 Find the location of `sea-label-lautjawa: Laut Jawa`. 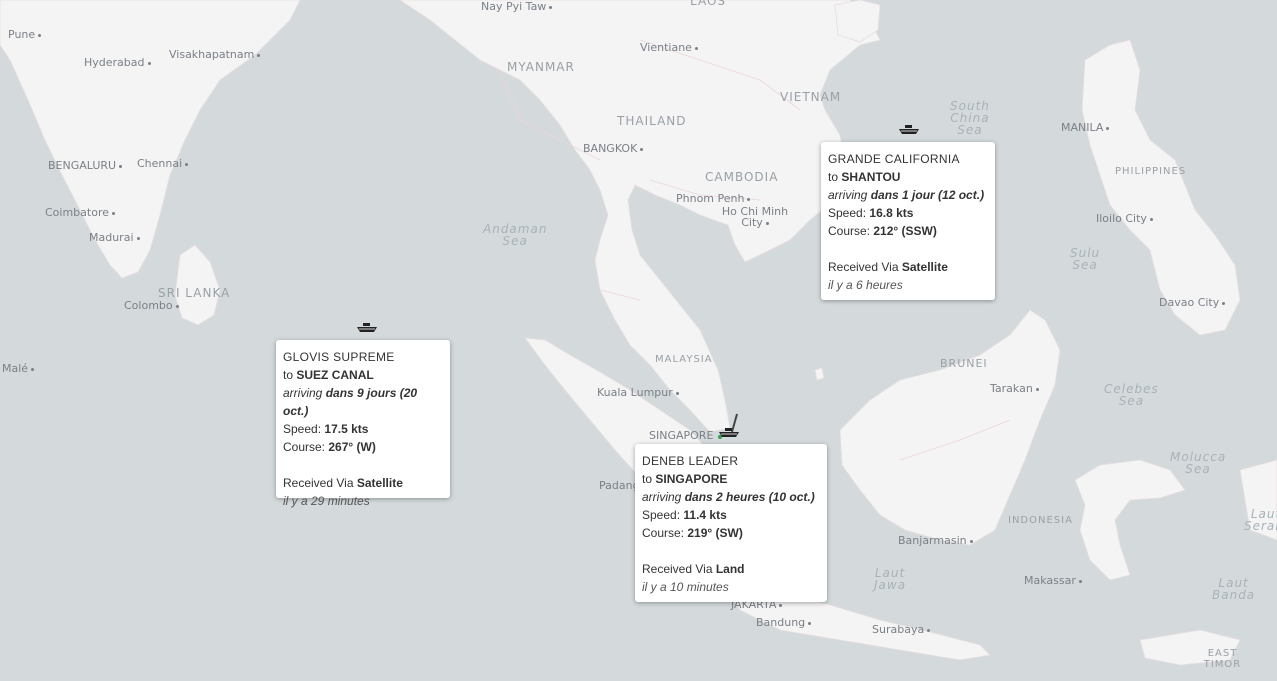

sea-label-lautjawa: Laut Jawa is located at coordinates (890, 579).